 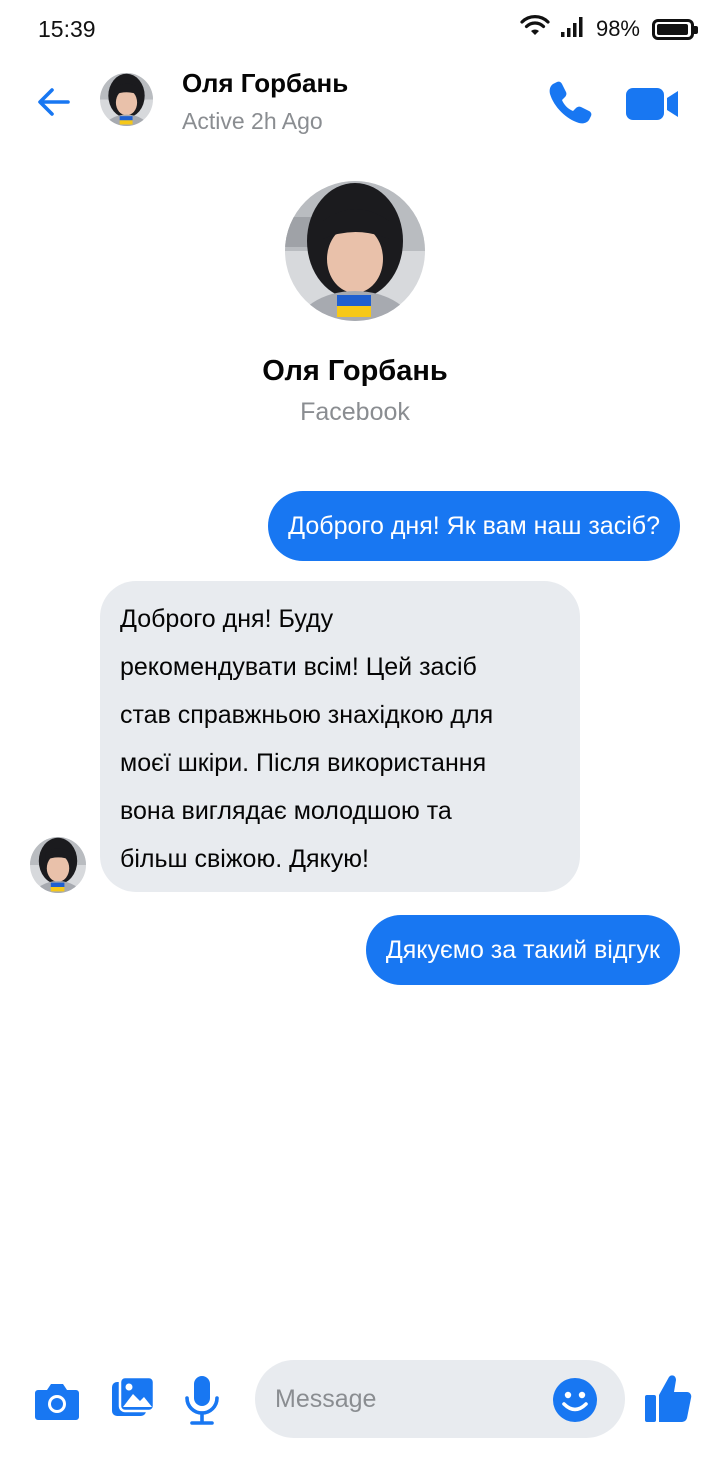 I want to click on camera-button, so click(x=57, y=1401).